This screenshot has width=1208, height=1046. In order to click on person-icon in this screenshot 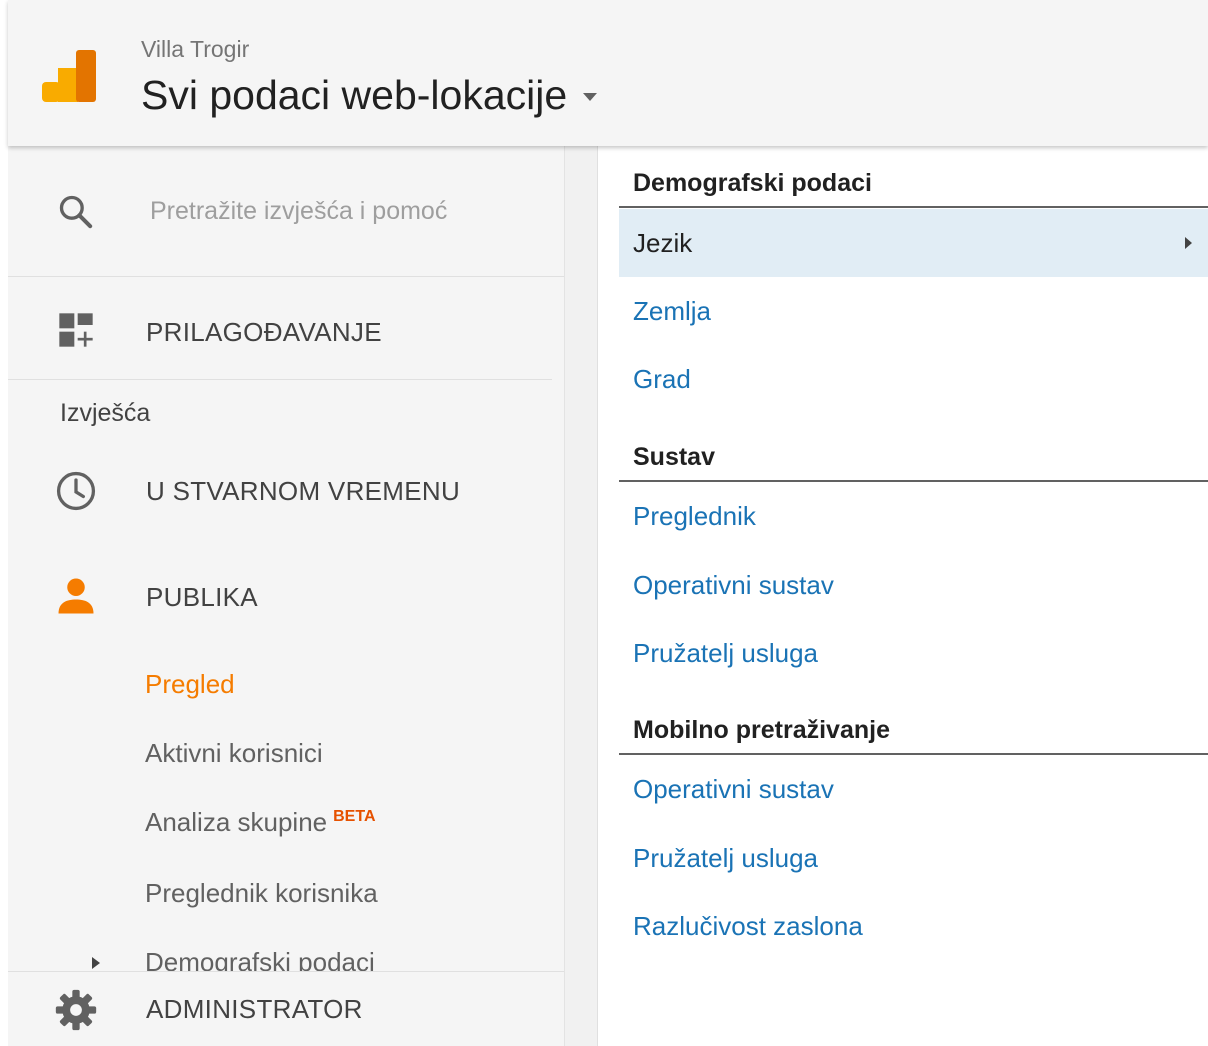, I will do `click(76, 596)`.